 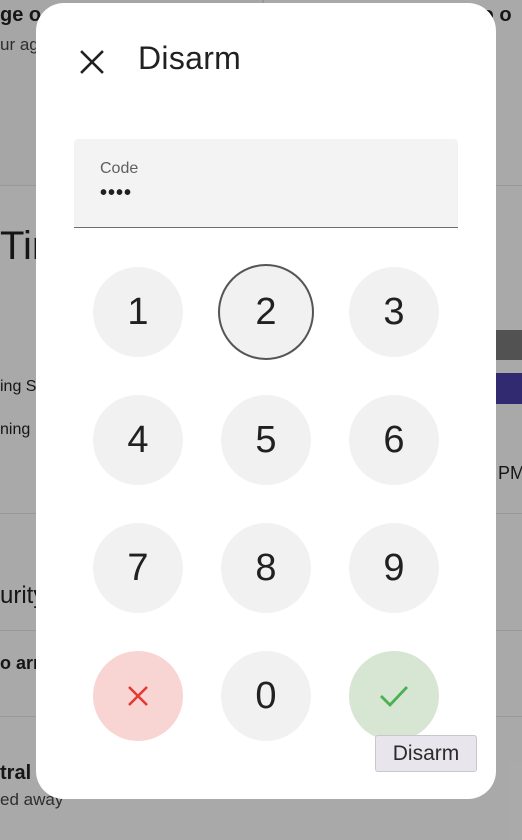 I want to click on clear-button, so click(x=138, y=696).